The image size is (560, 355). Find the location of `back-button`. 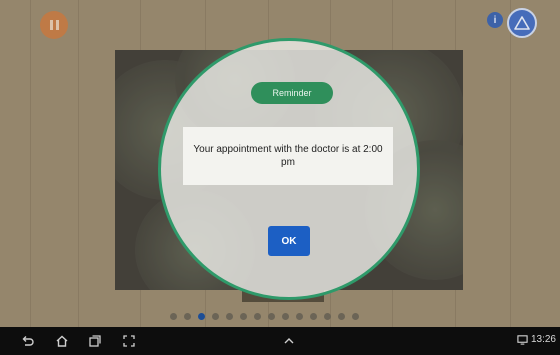

back-button is located at coordinates (27, 341).